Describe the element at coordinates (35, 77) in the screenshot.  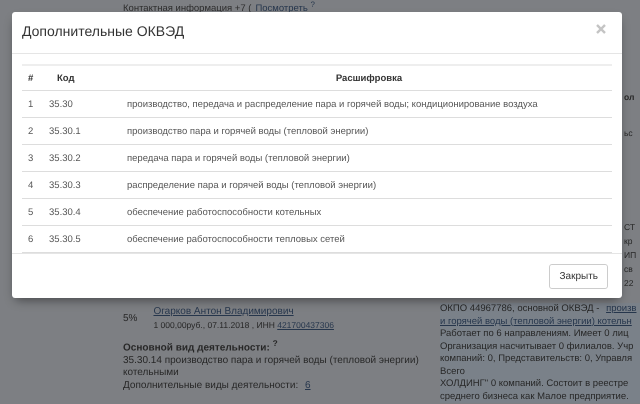
I see `column-header: #` at that location.